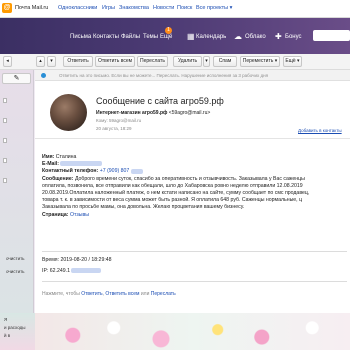 This screenshot has width=350, height=350. Describe the element at coordinates (214, 8) in the screenshot. I see `portal-link-projects: Все проекты ▾` at that location.